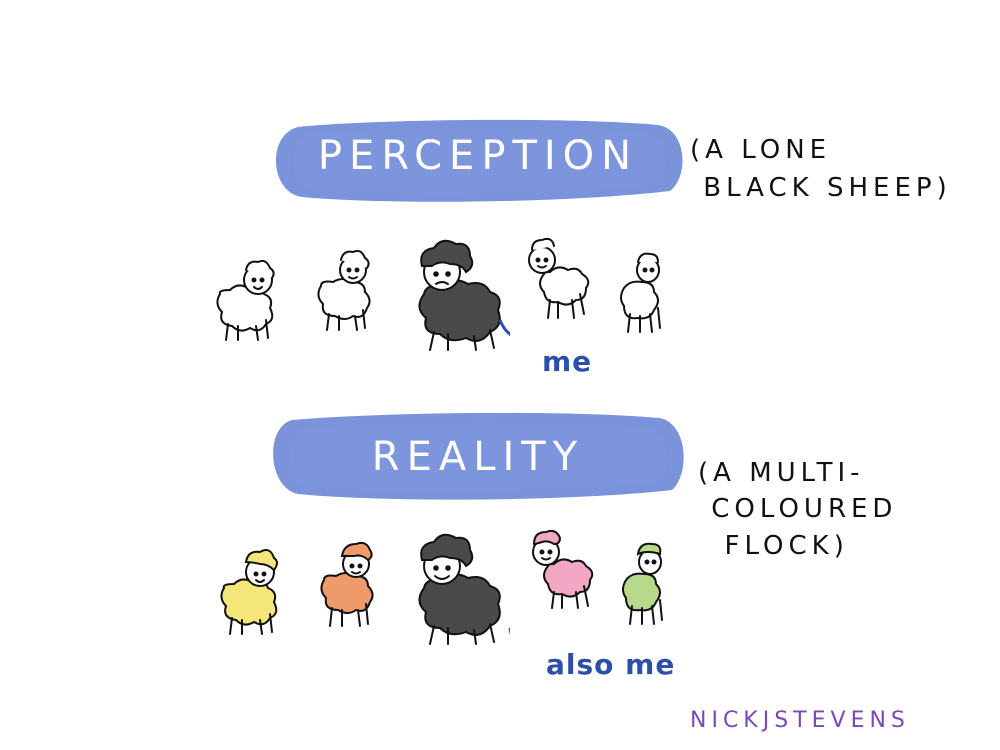 This screenshot has height=750, width=1000. I want to click on perception-title: PERCEPTION, so click(478, 156).